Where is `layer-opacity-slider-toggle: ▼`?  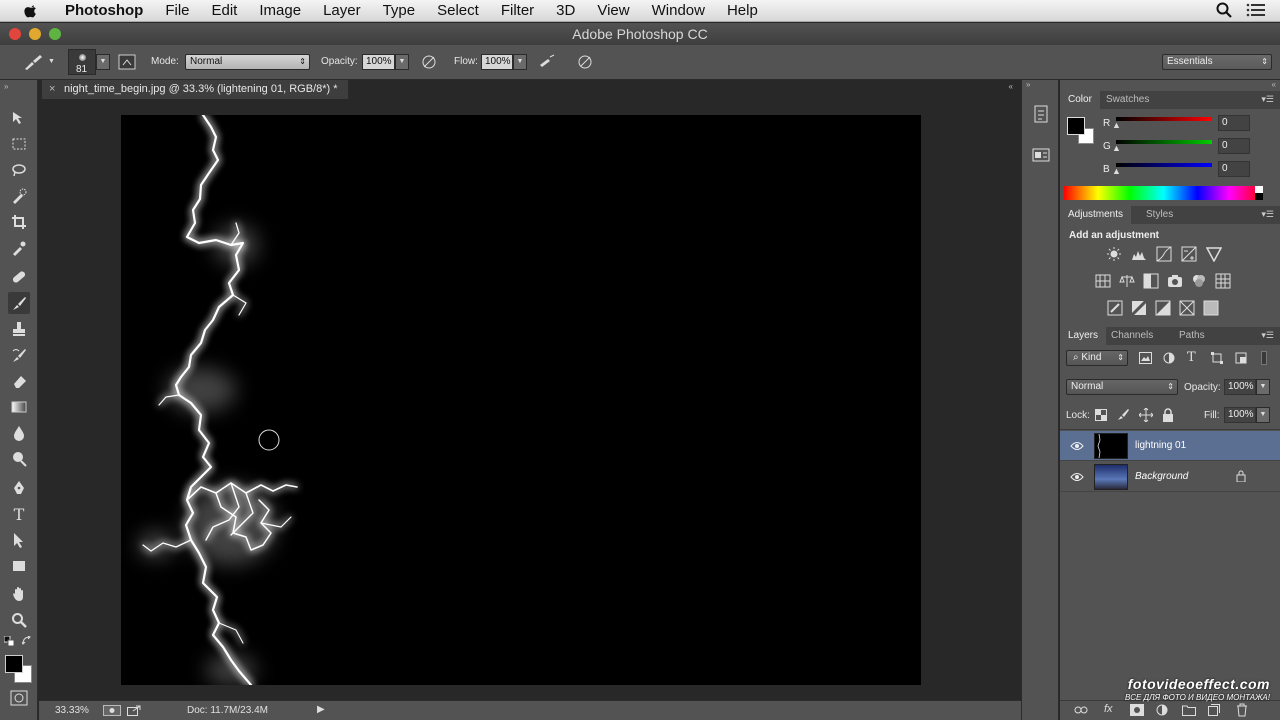
layer-opacity-slider-toggle: ▼ is located at coordinates (1263, 387).